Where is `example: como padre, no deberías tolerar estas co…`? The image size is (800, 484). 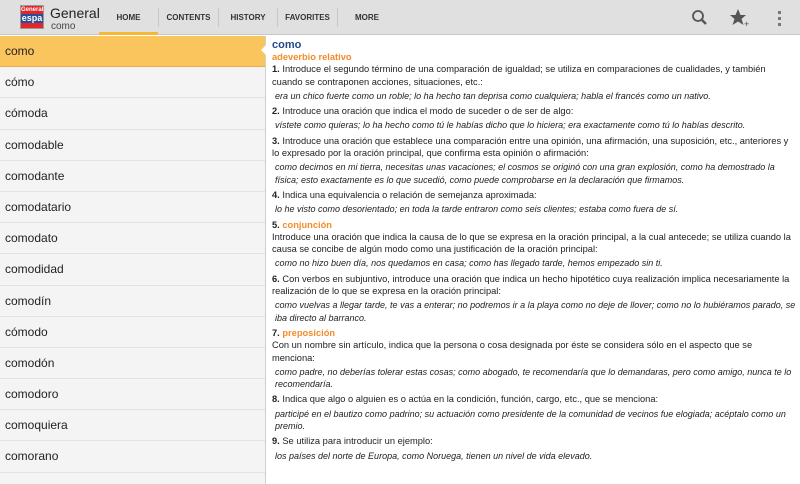
example: como padre, no deberías tolerar estas co… is located at coordinates (533, 378).